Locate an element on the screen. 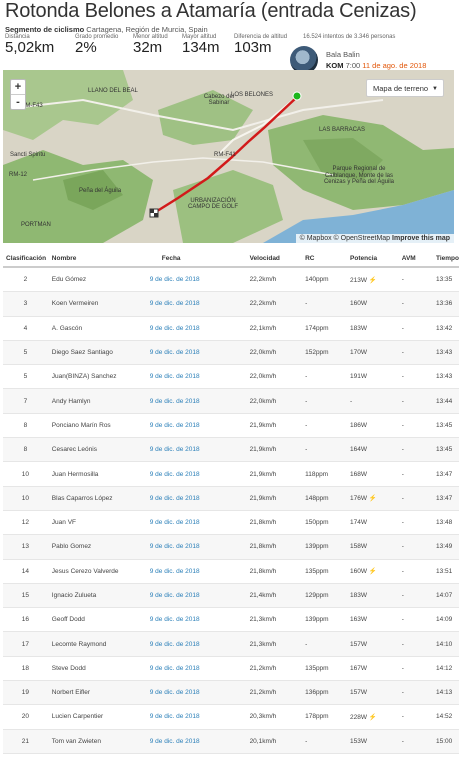  power-cell: 174W is located at coordinates (372, 523).